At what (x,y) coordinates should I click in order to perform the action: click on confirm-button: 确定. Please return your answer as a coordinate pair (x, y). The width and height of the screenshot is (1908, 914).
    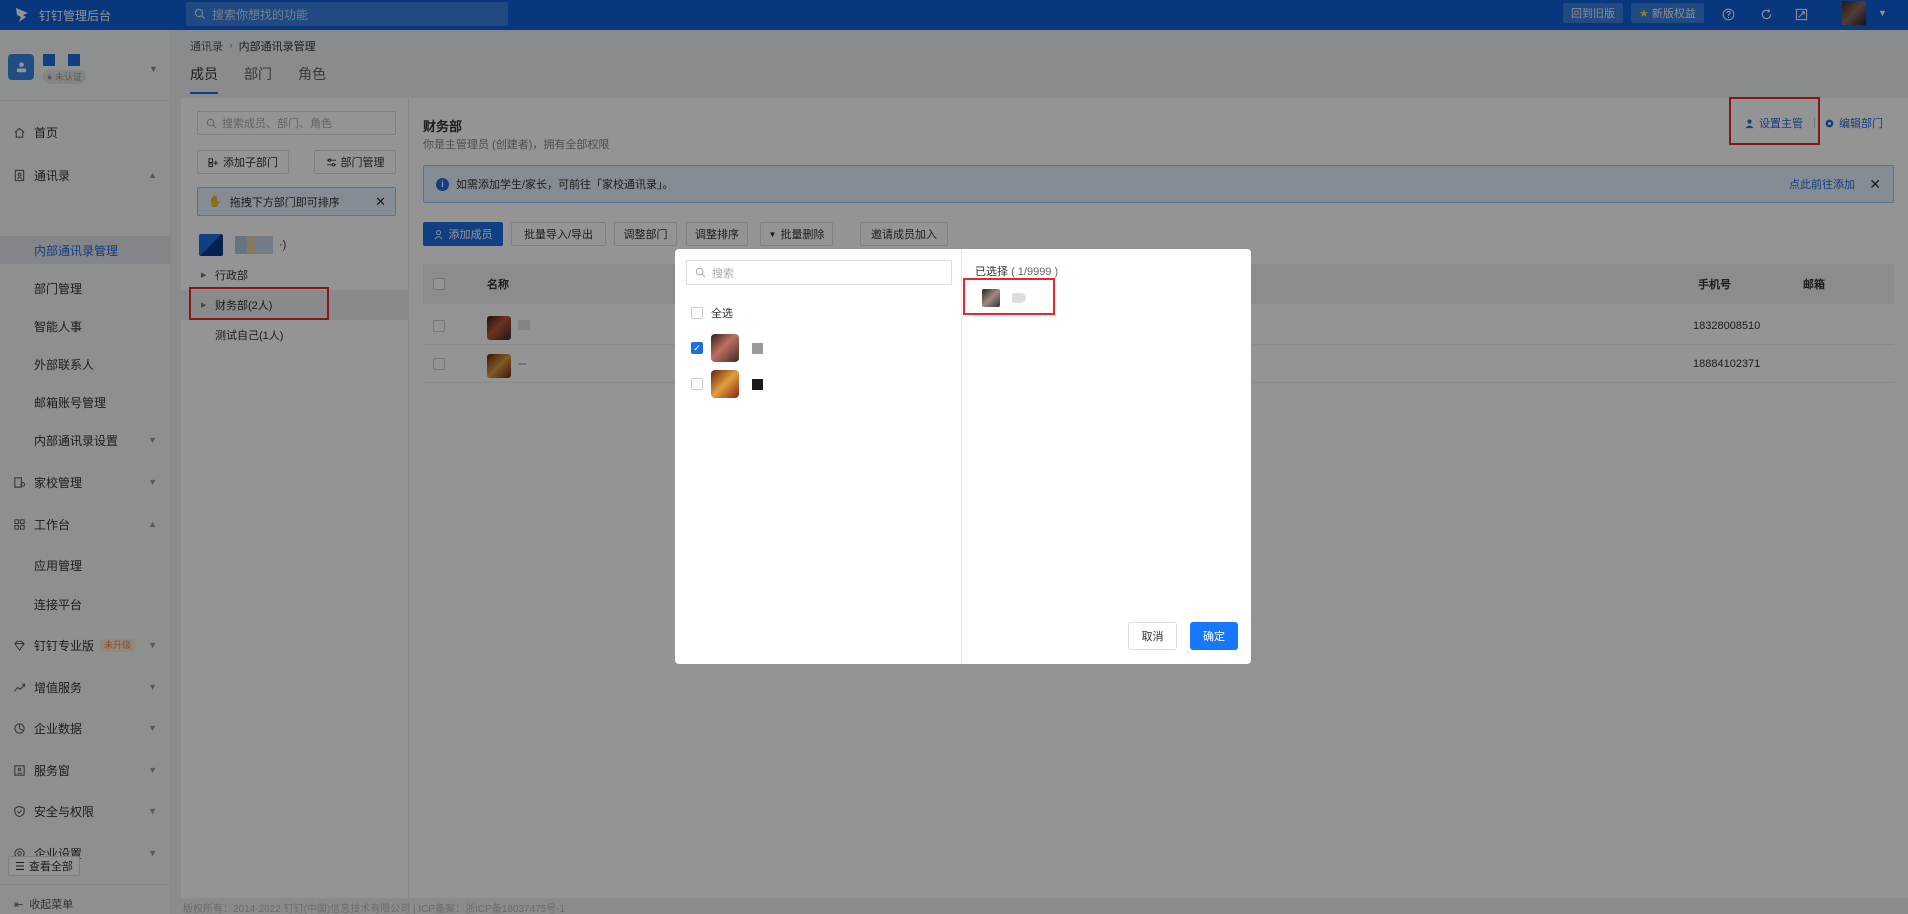
    Looking at the image, I should click on (1214, 636).